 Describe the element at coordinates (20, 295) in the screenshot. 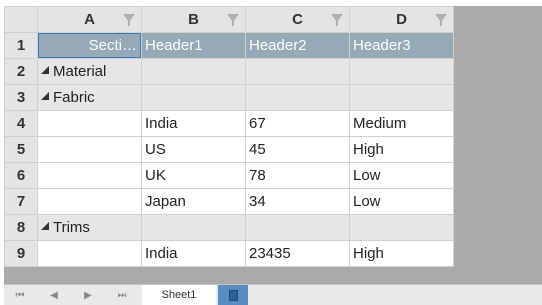

I see `first-sheet-icon: ⏮` at that location.